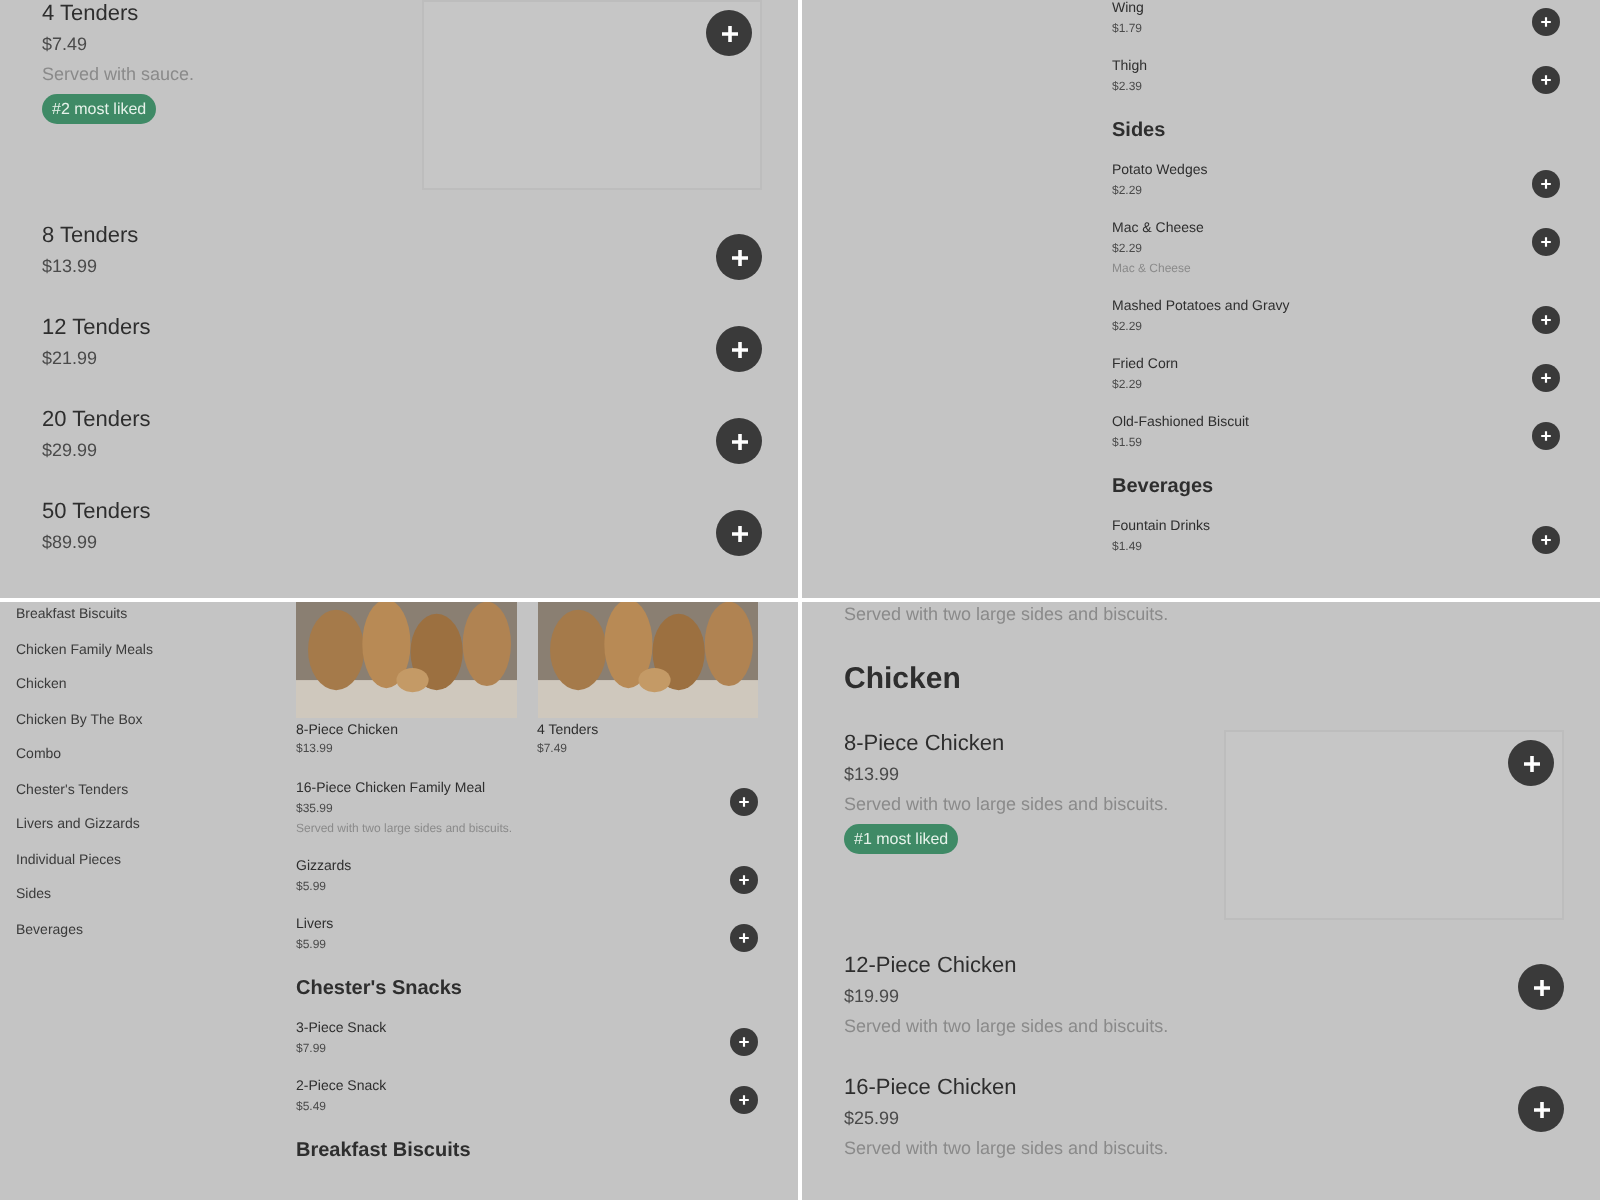  Describe the element at coordinates (931, 1089) in the screenshot. I see `item-name: 16-Piece Chicken` at that location.